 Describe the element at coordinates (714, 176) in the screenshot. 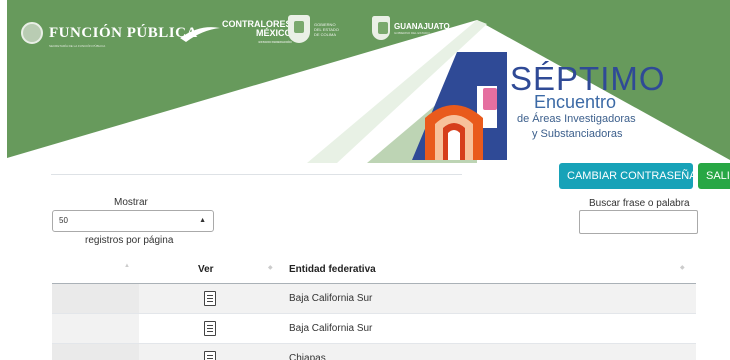

I see `logout-button: SALIR` at that location.